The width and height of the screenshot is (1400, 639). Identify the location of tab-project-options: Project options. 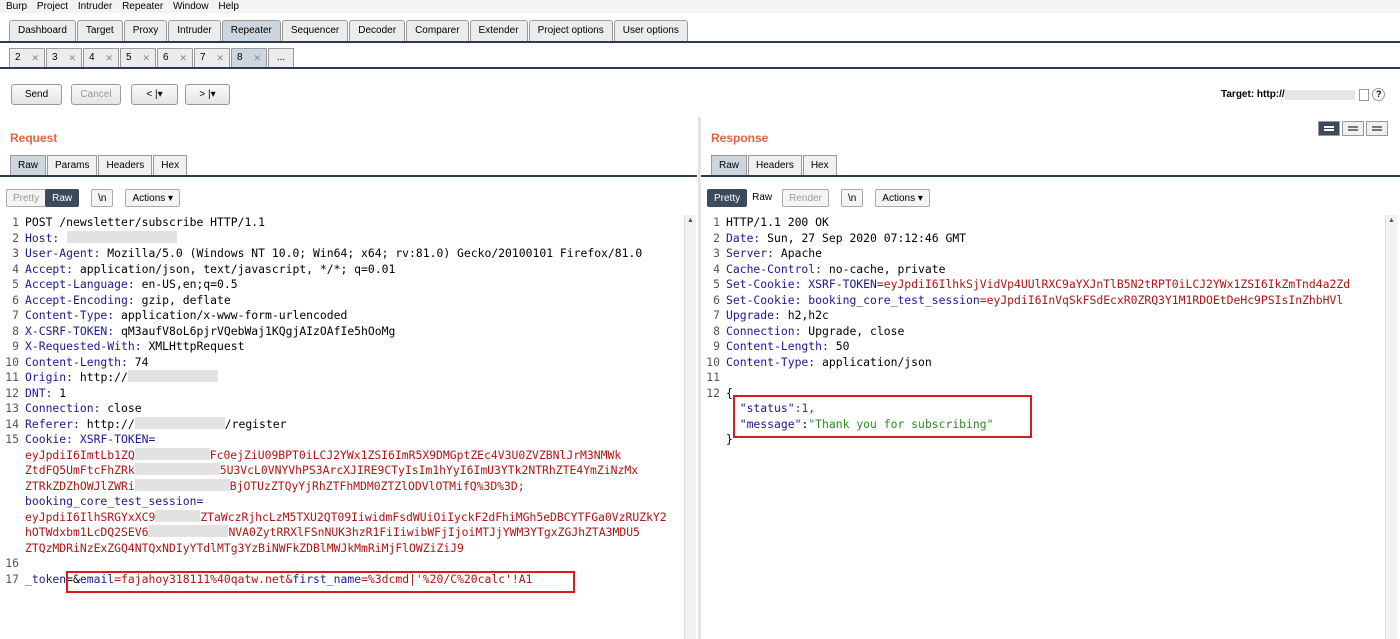
(570, 30).